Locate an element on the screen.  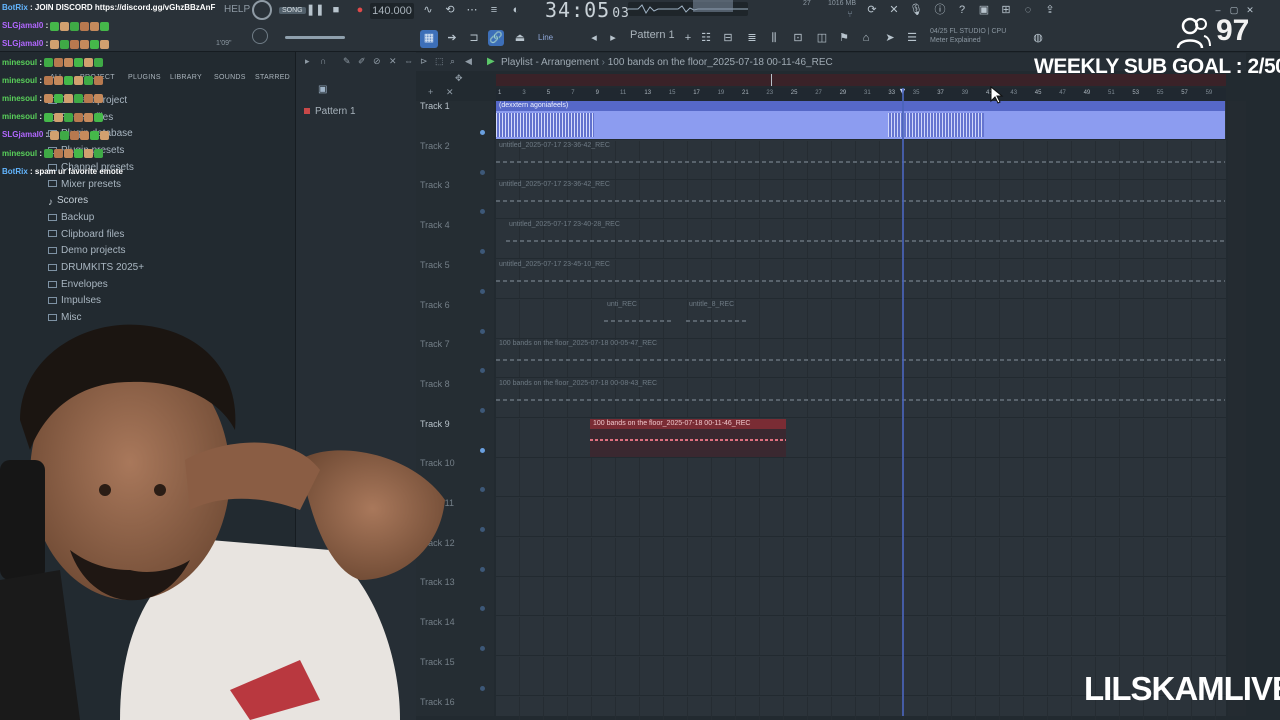
pattern-list-item: Pattern 1 is located at coordinates (330, 111).